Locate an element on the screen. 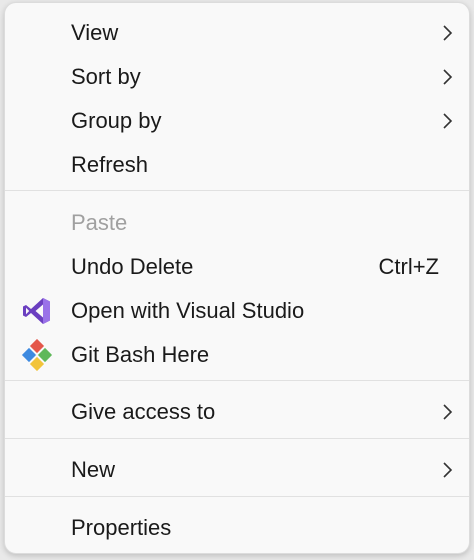  menu-item-new-label: New is located at coordinates (93, 469).